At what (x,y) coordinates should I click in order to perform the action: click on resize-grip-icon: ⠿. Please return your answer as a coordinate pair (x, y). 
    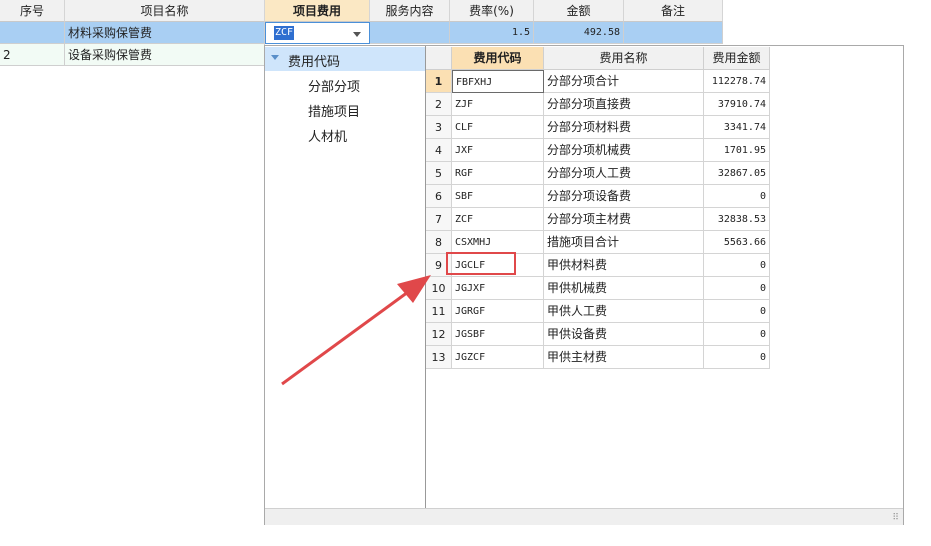
    Looking at the image, I should click on (895, 518).